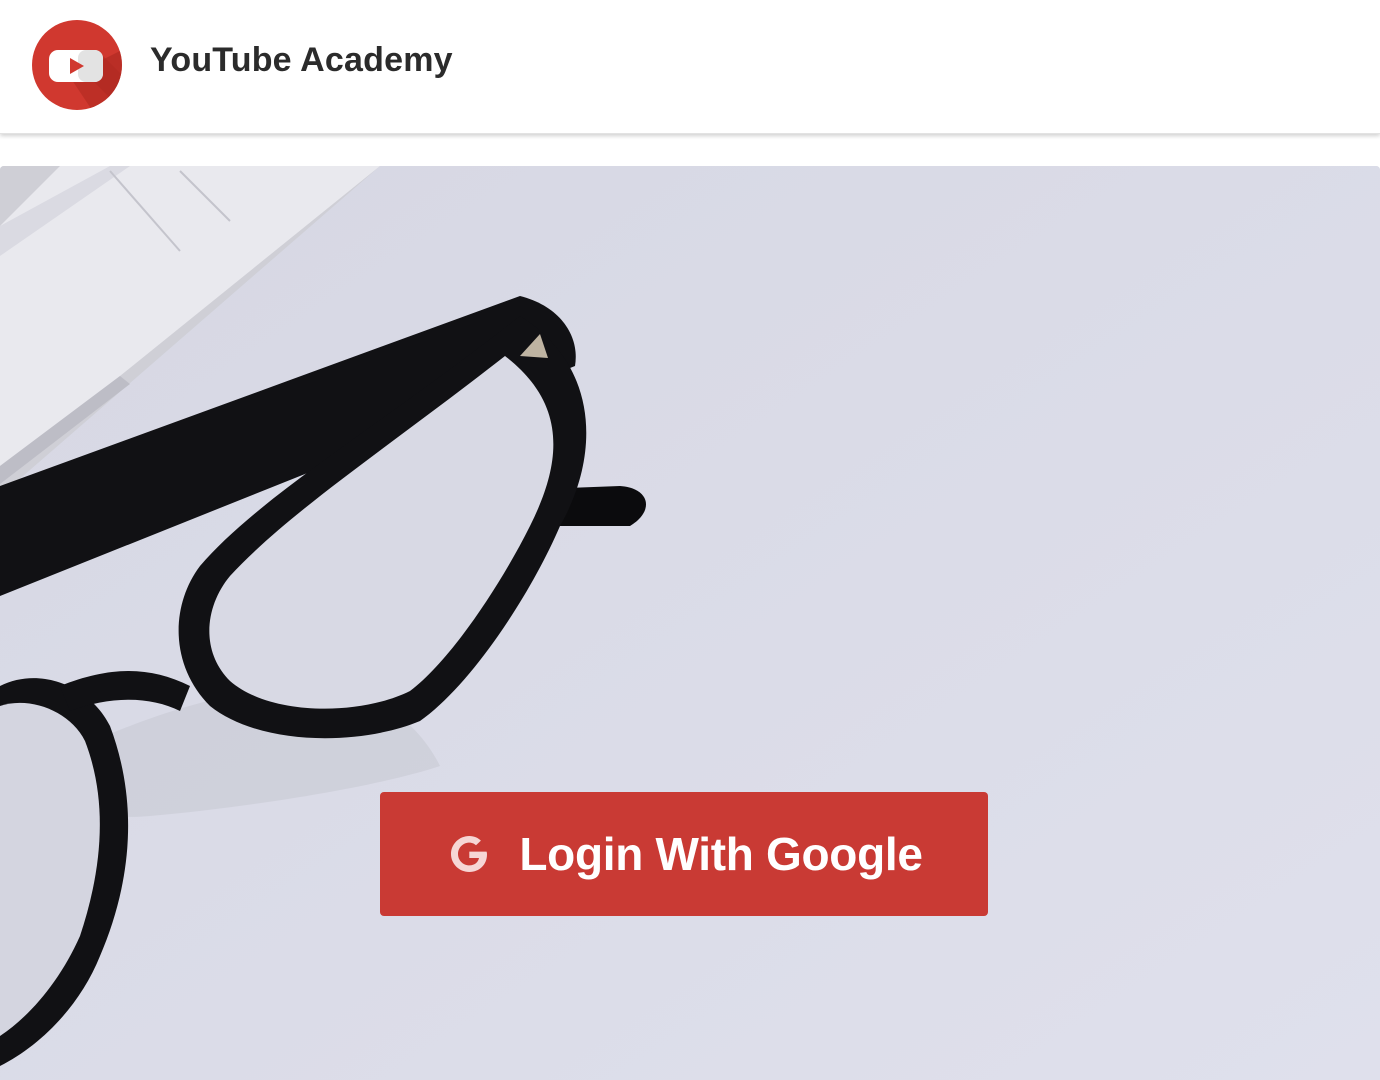  Describe the element at coordinates (469, 854) in the screenshot. I see `google-g-icon` at that location.